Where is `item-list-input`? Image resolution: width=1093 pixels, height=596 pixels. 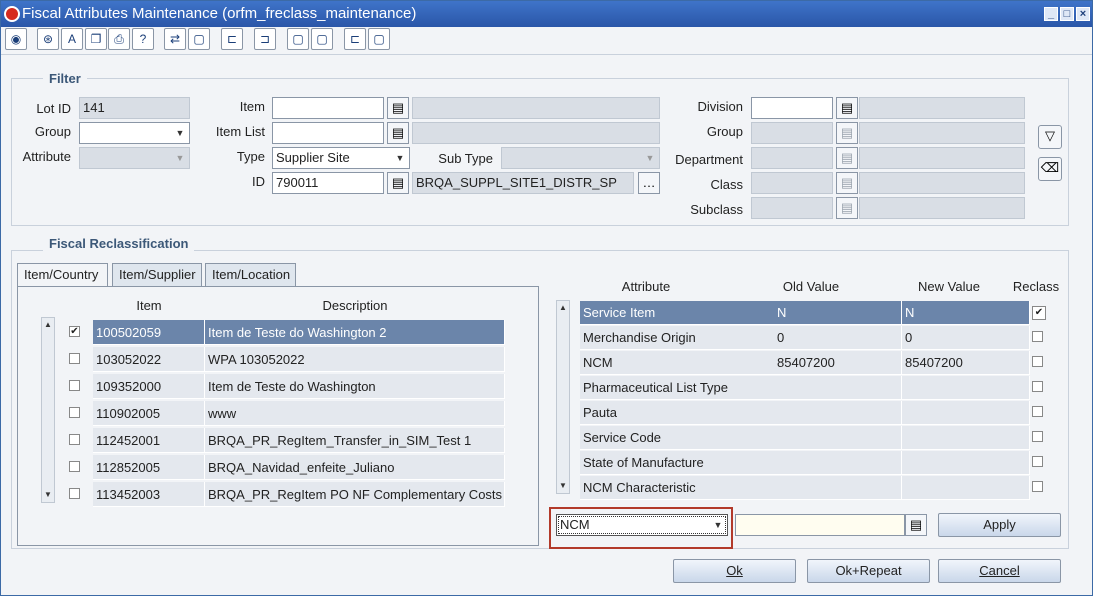
item-list-input is located at coordinates (328, 133).